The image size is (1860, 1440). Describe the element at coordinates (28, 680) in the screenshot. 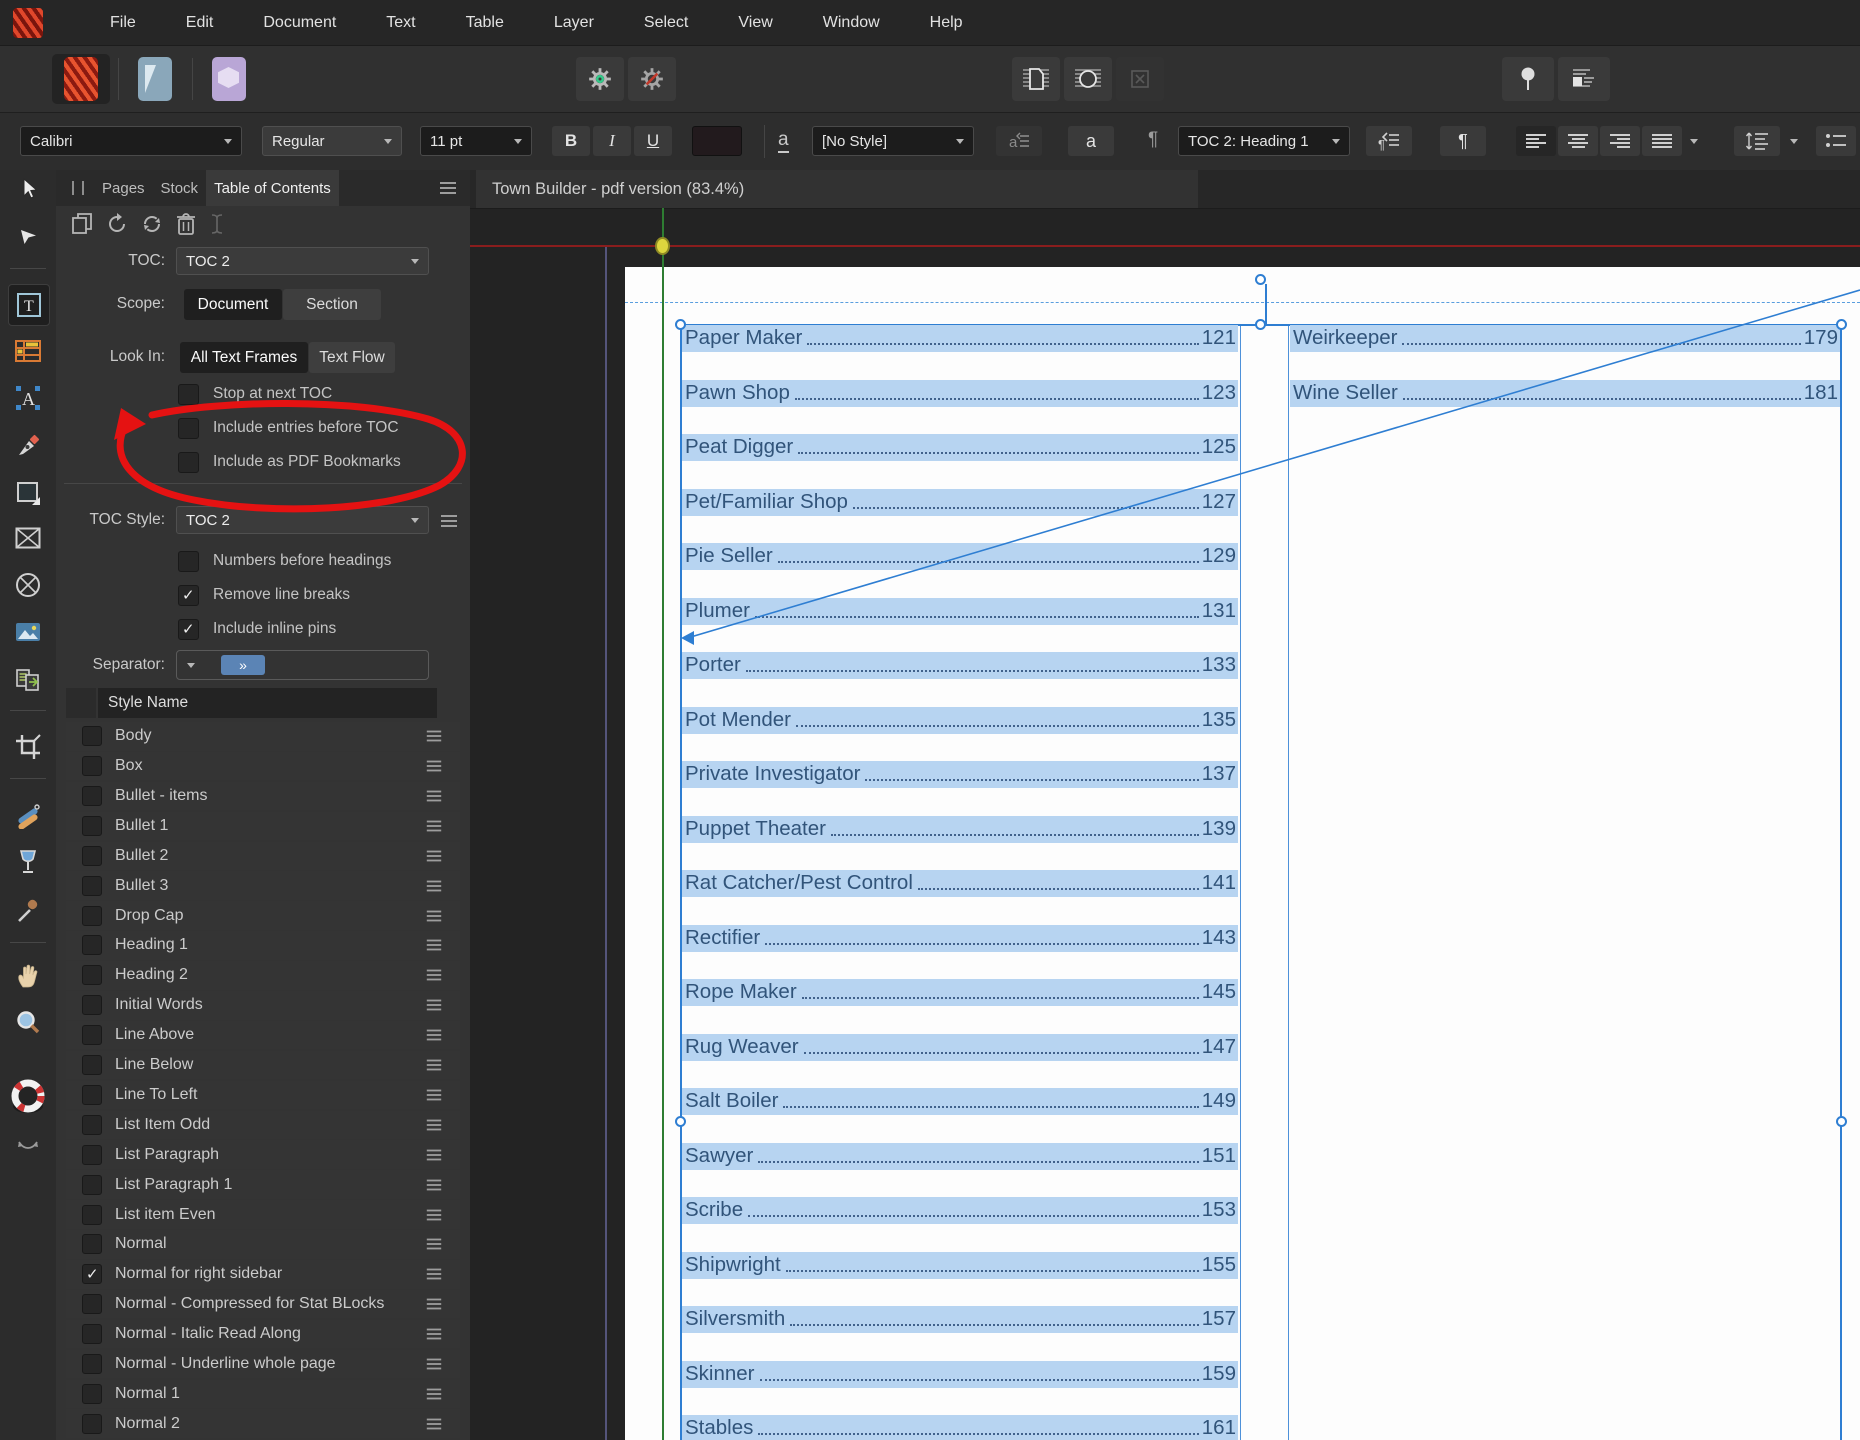

I see `data-merge-tool-button` at that location.